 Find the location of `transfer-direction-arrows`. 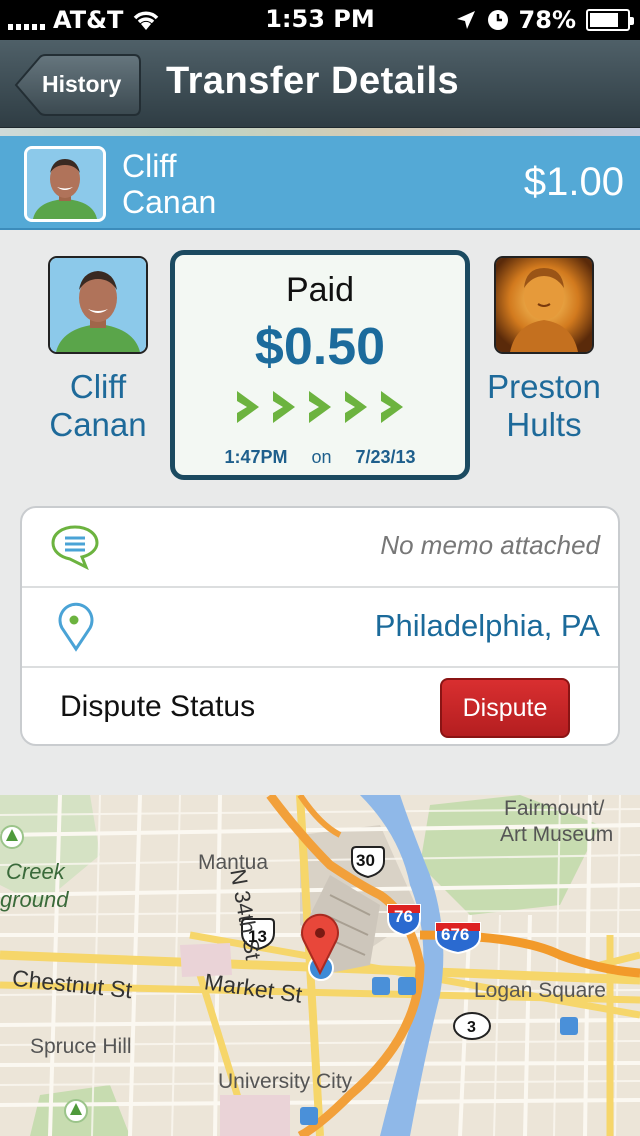

transfer-direction-arrows is located at coordinates (320, 407).